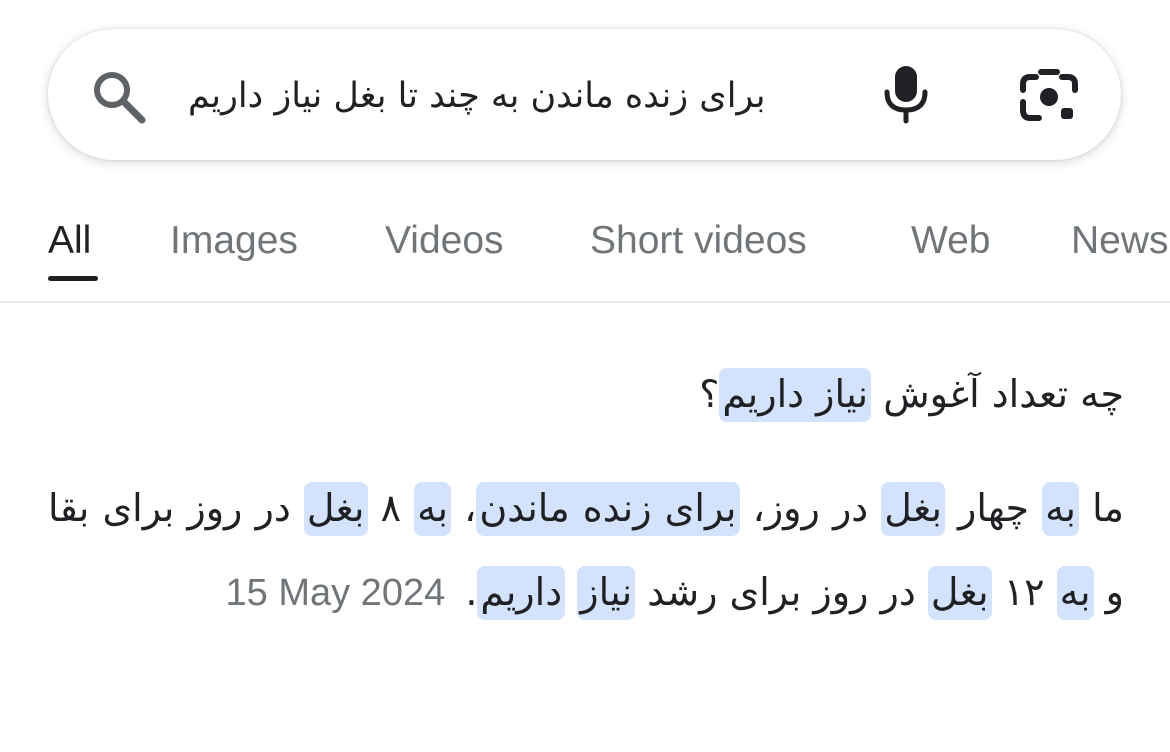  What do you see at coordinates (781, 592) in the screenshot?
I see `snippet-text-part: در روز برای رشد` at bounding box center [781, 592].